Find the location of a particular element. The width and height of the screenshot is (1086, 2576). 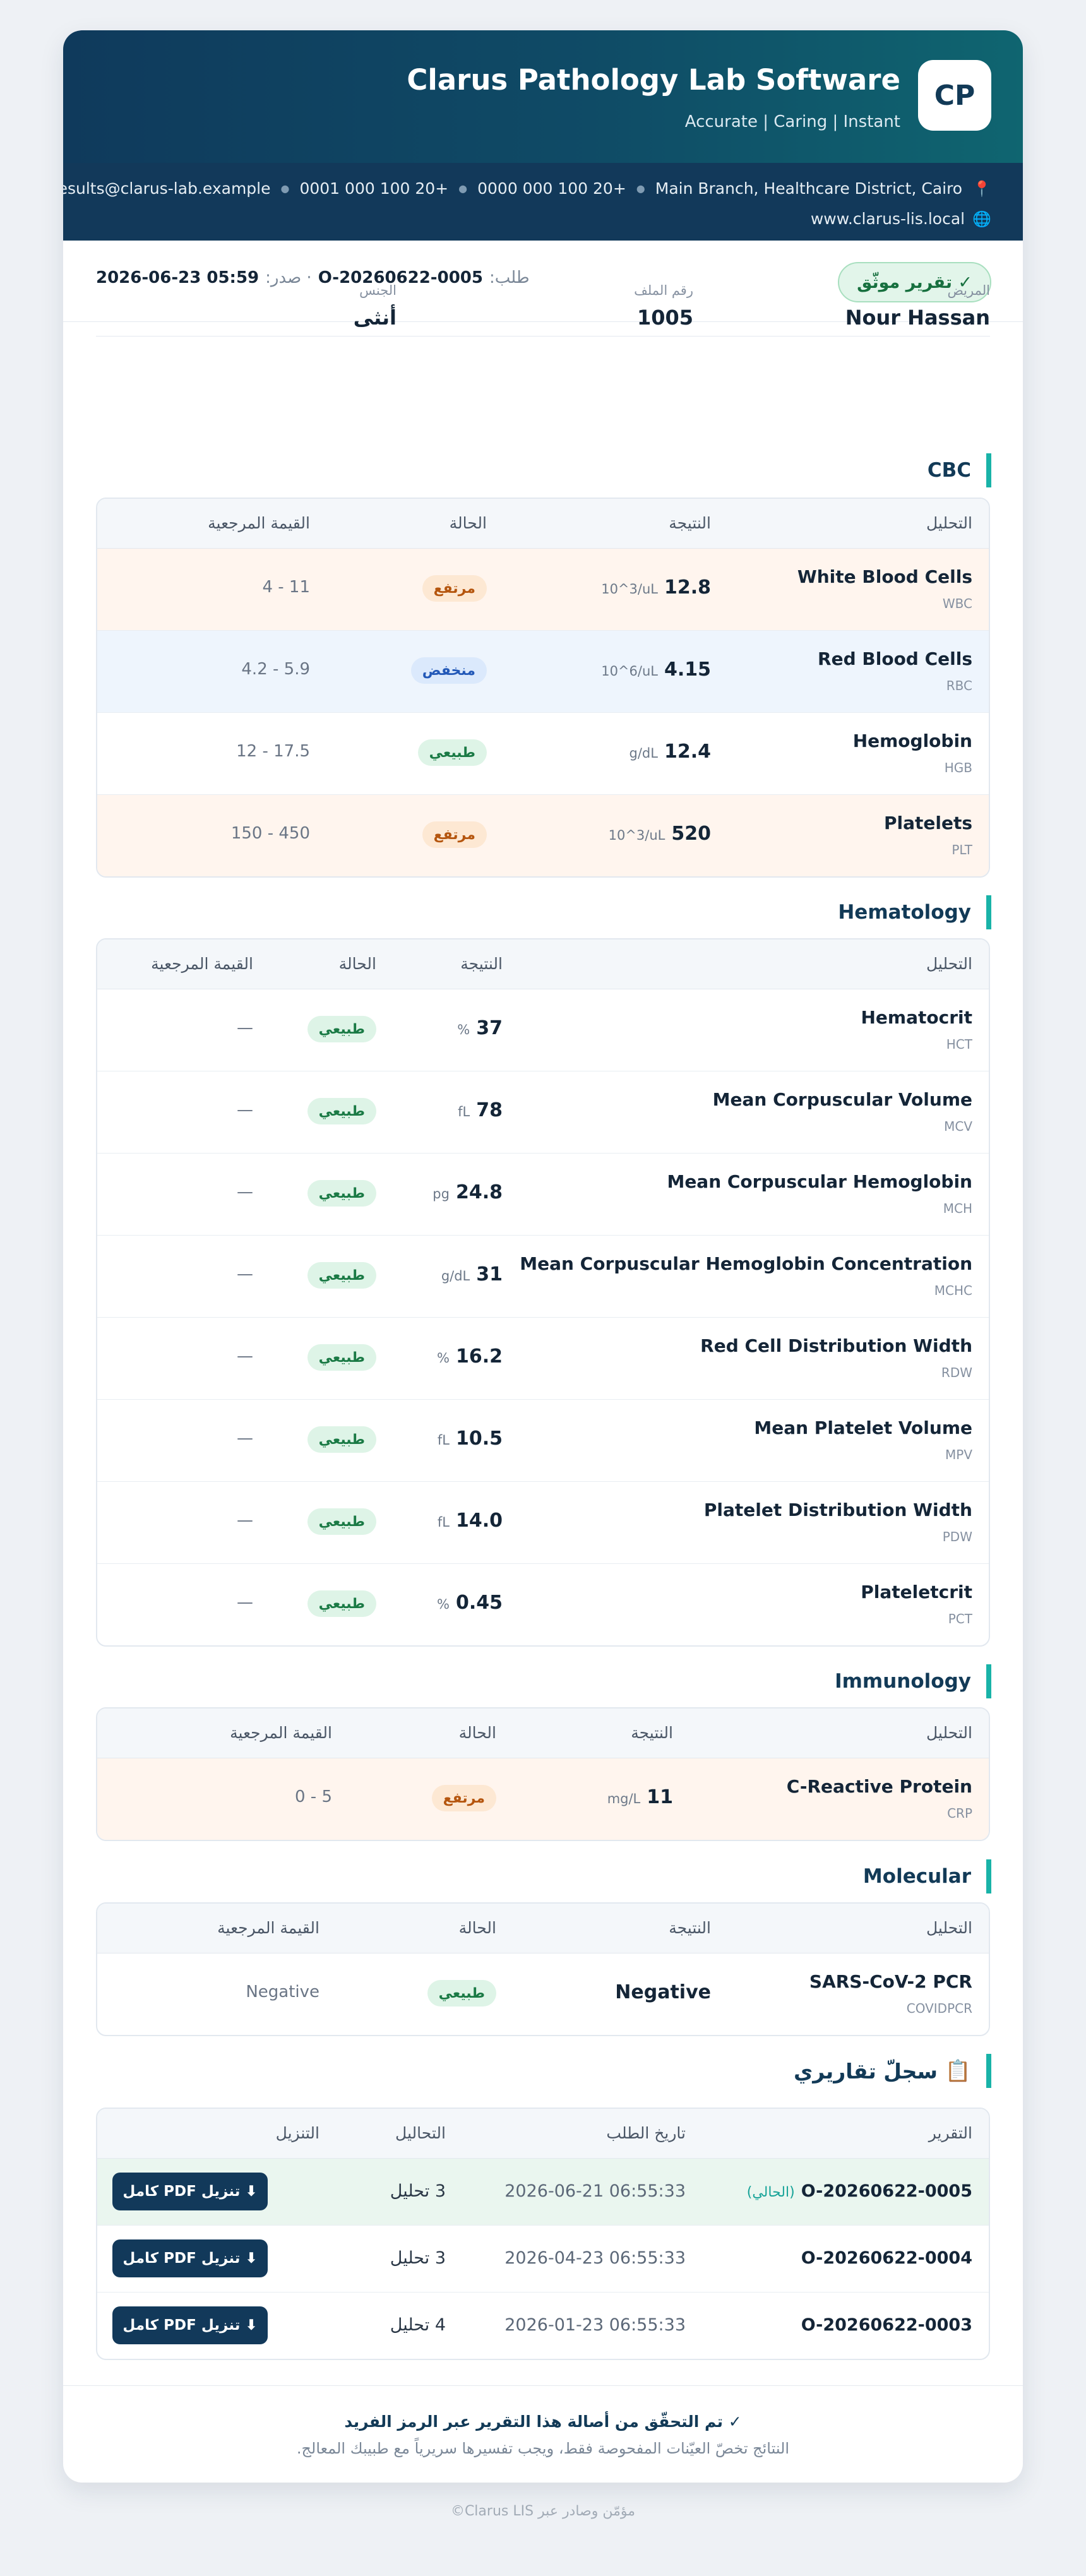

phone-2: 0001 000 100 20+ is located at coordinates (373, 188).